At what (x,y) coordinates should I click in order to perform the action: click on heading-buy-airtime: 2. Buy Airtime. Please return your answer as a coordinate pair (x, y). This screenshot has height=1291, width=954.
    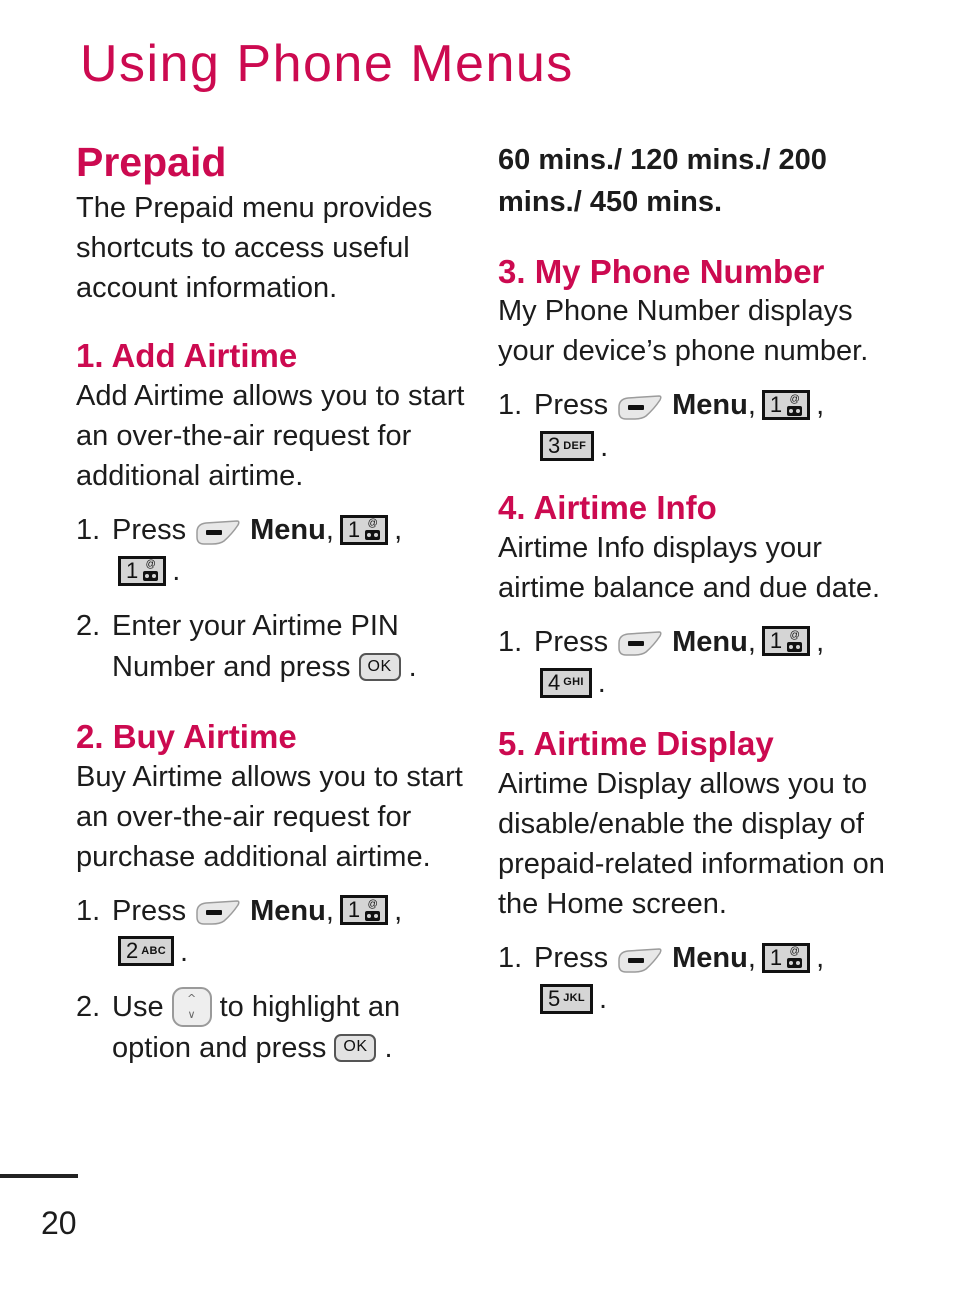
    Looking at the image, I should click on (186, 736).